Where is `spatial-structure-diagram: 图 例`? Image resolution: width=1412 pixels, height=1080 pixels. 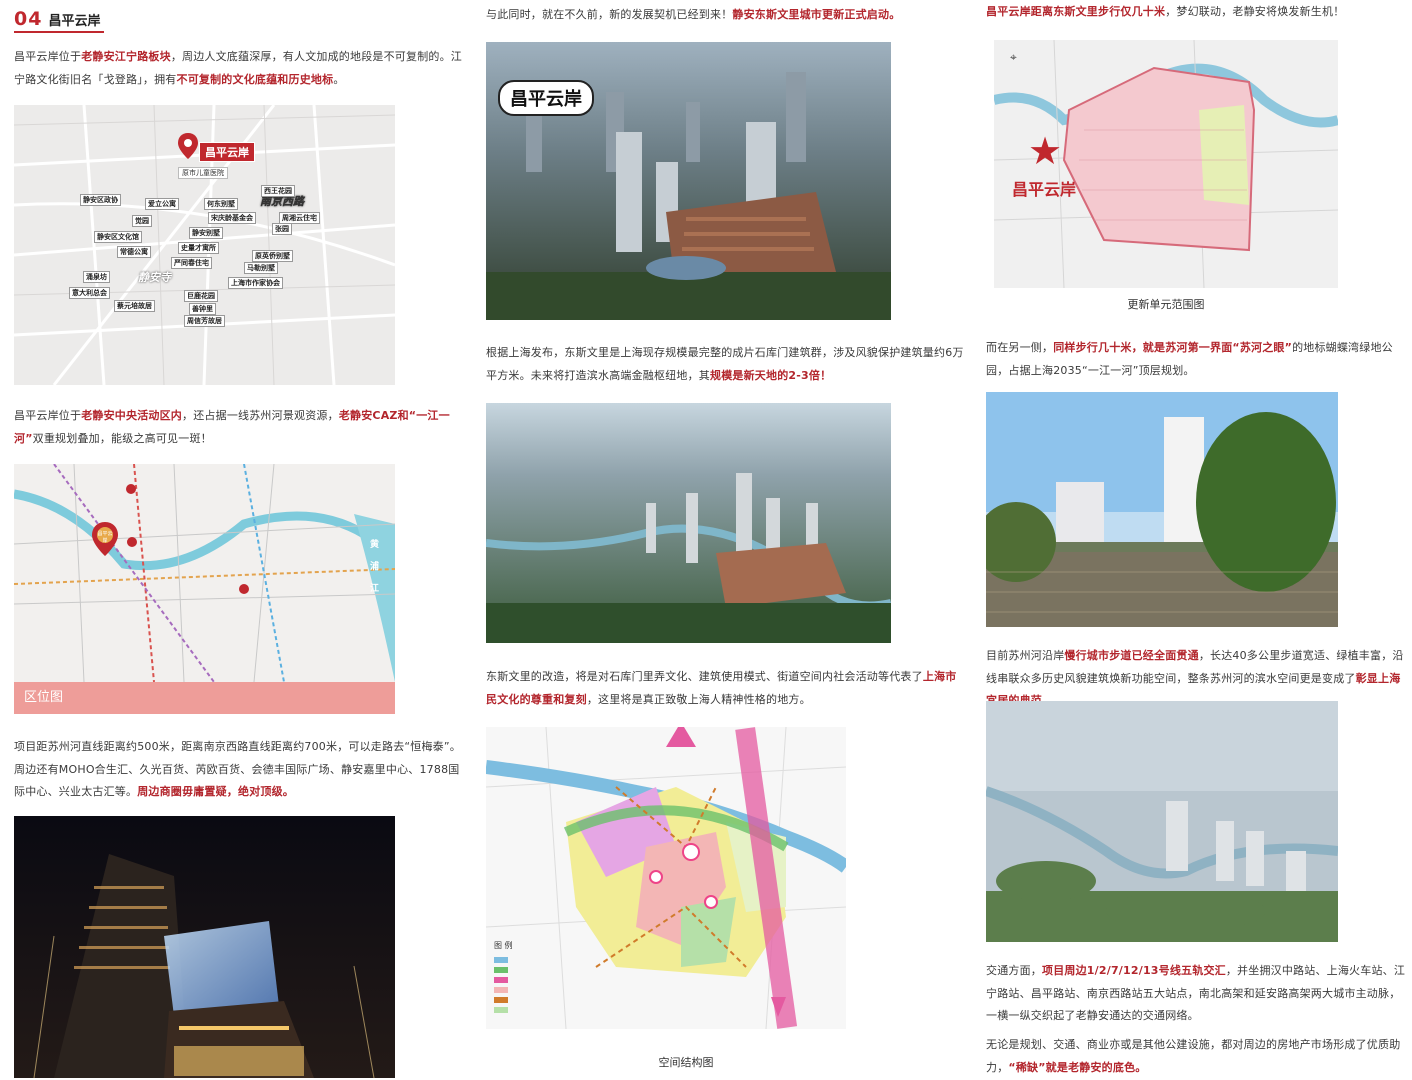 spatial-structure-diagram: 图 例 is located at coordinates (666, 878).